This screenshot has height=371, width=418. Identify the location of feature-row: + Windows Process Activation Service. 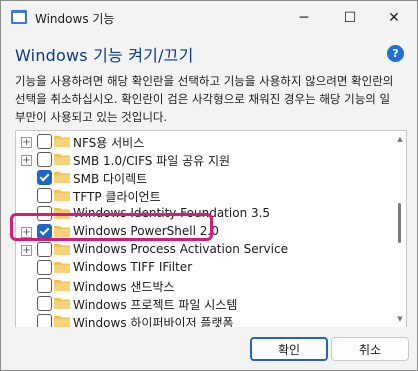
(201, 250).